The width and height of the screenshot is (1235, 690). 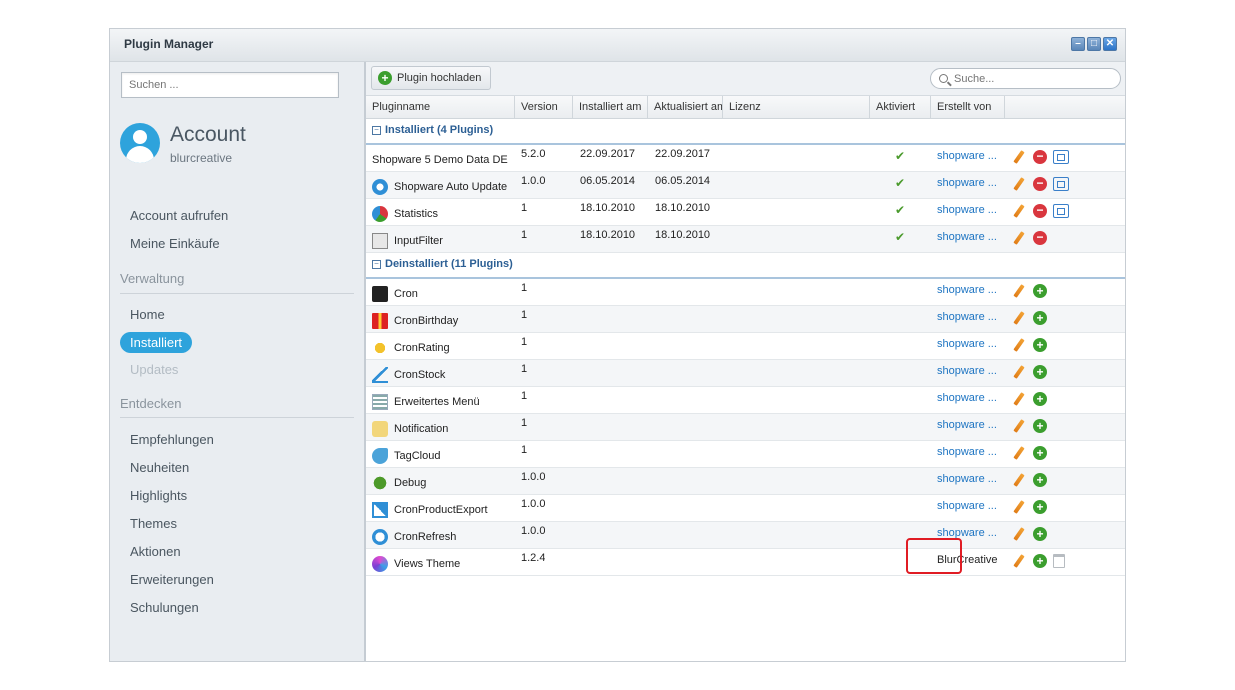 I want to click on plugin-version: 1, so click(x=524, y=208).